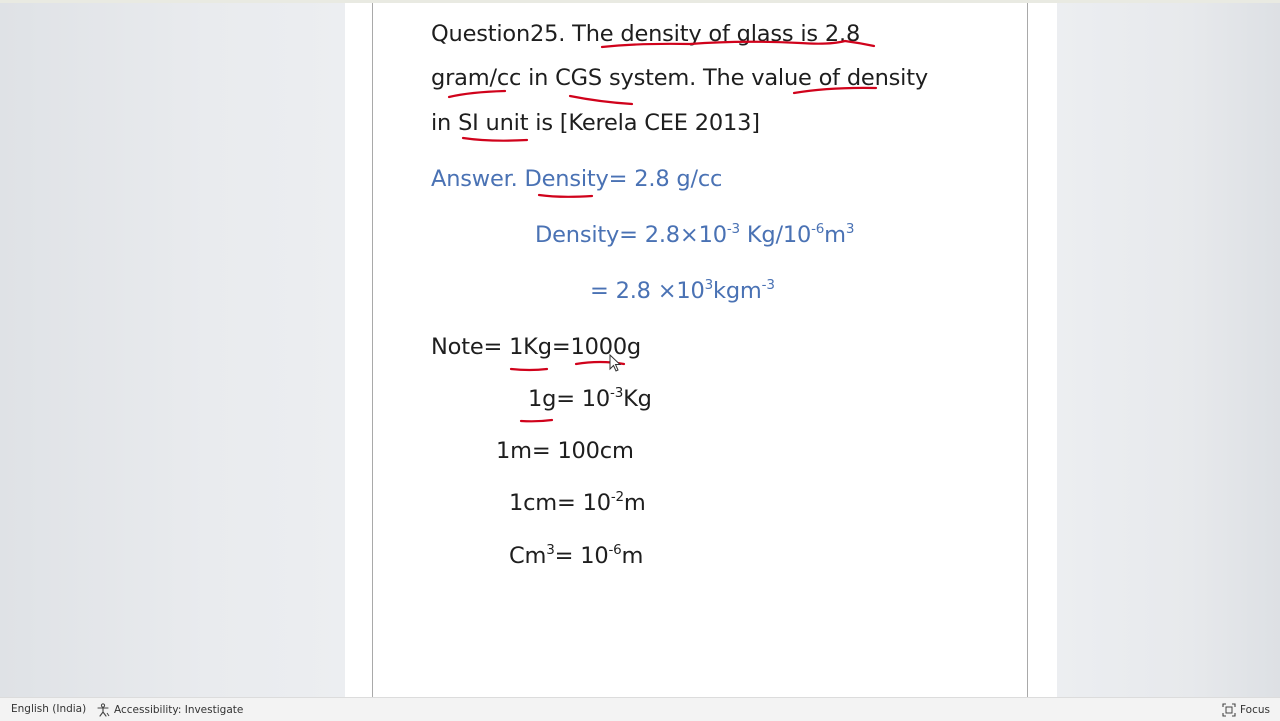 The image size is (1280, 721). Describe the element at coordinates (528, 556) in the screenshot. I see `note-line-5-part-1: Cm` at that location.